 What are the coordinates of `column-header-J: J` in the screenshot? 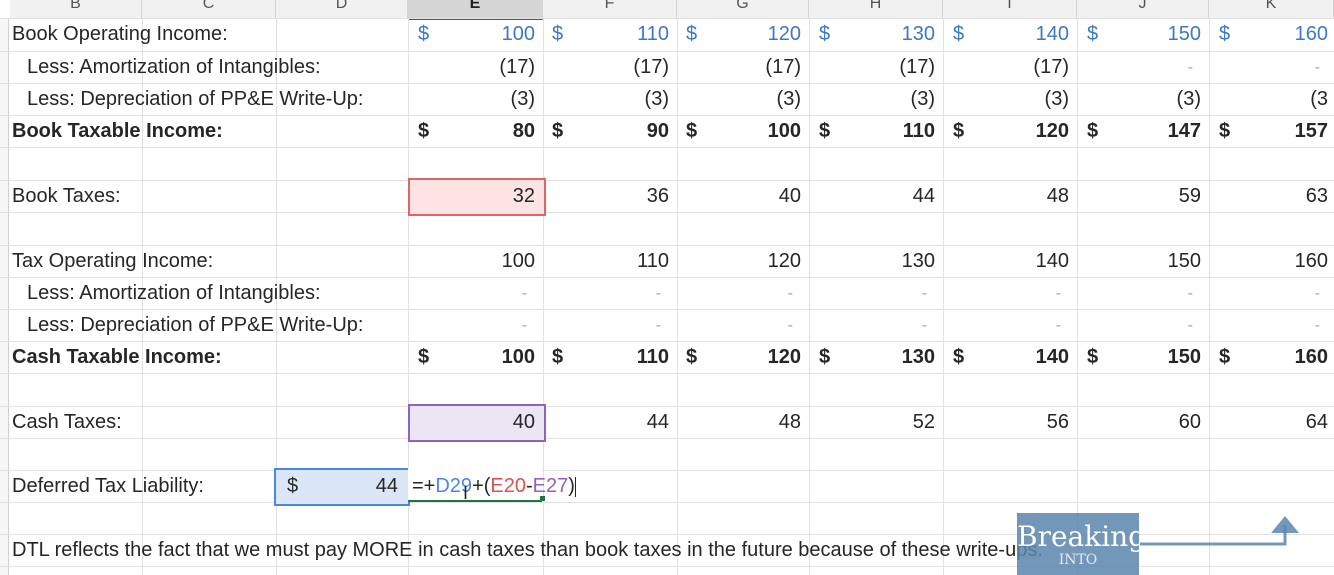 It's located at (1143, 9).